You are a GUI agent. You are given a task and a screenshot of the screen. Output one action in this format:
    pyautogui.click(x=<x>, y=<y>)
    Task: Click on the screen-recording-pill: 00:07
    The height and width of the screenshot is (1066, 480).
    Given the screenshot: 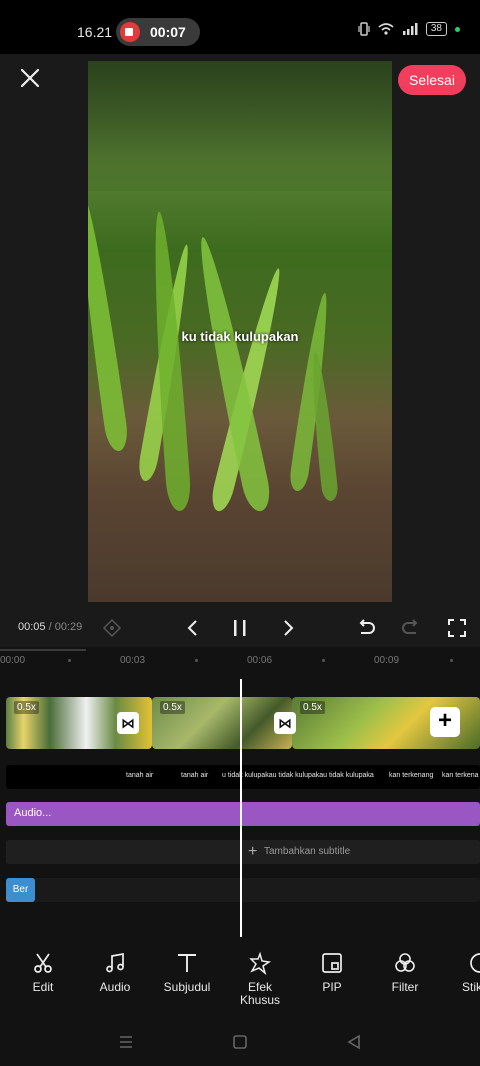 What is the action you would take?
    pyautogui.click(x=158, y=32)
    